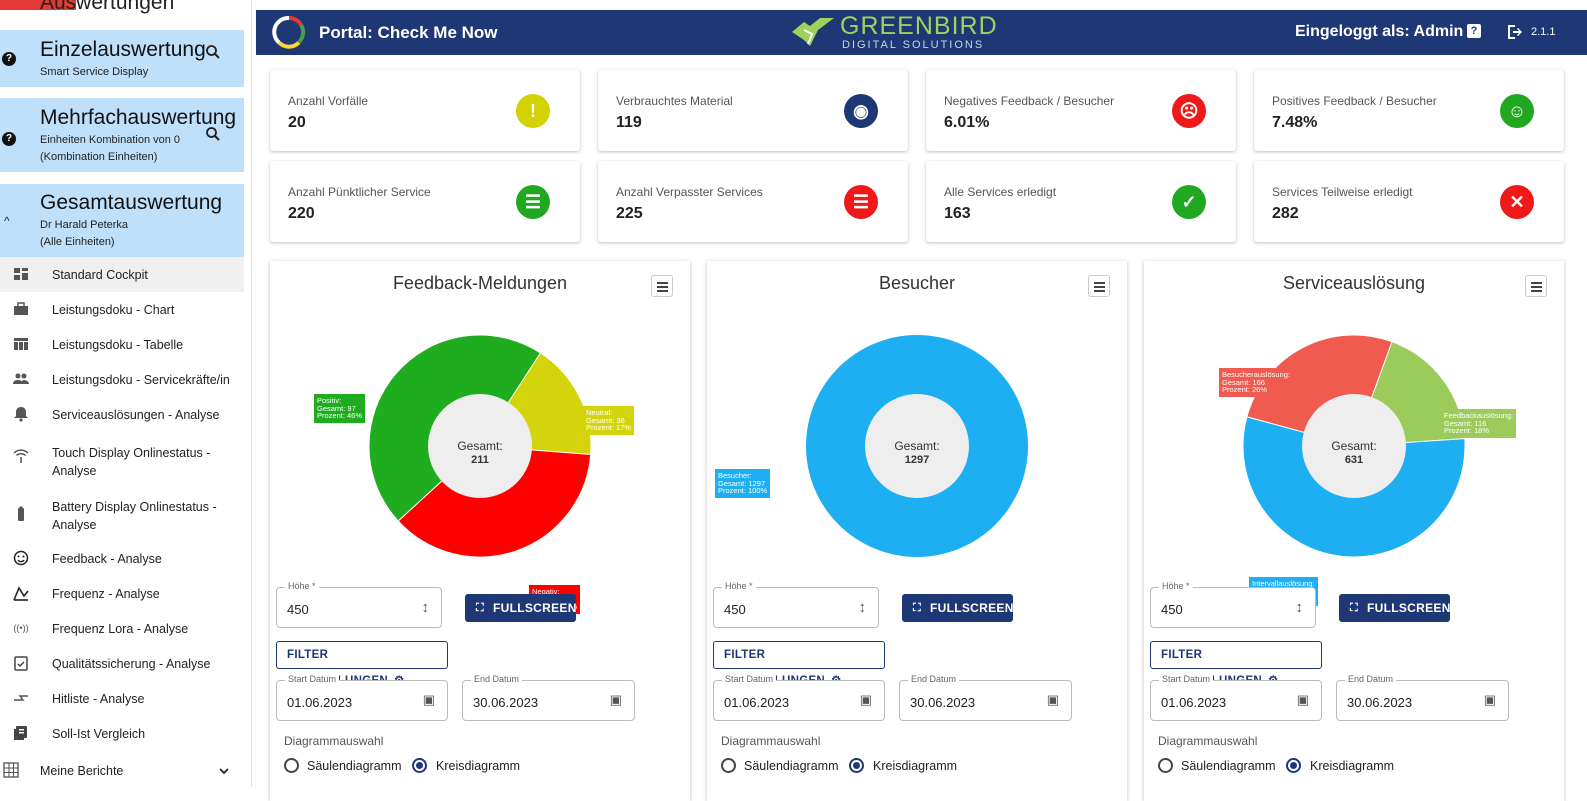  Describe the element at coordinates (301, 213) in the screenshot. I see `kpi-value: 220` at that location.